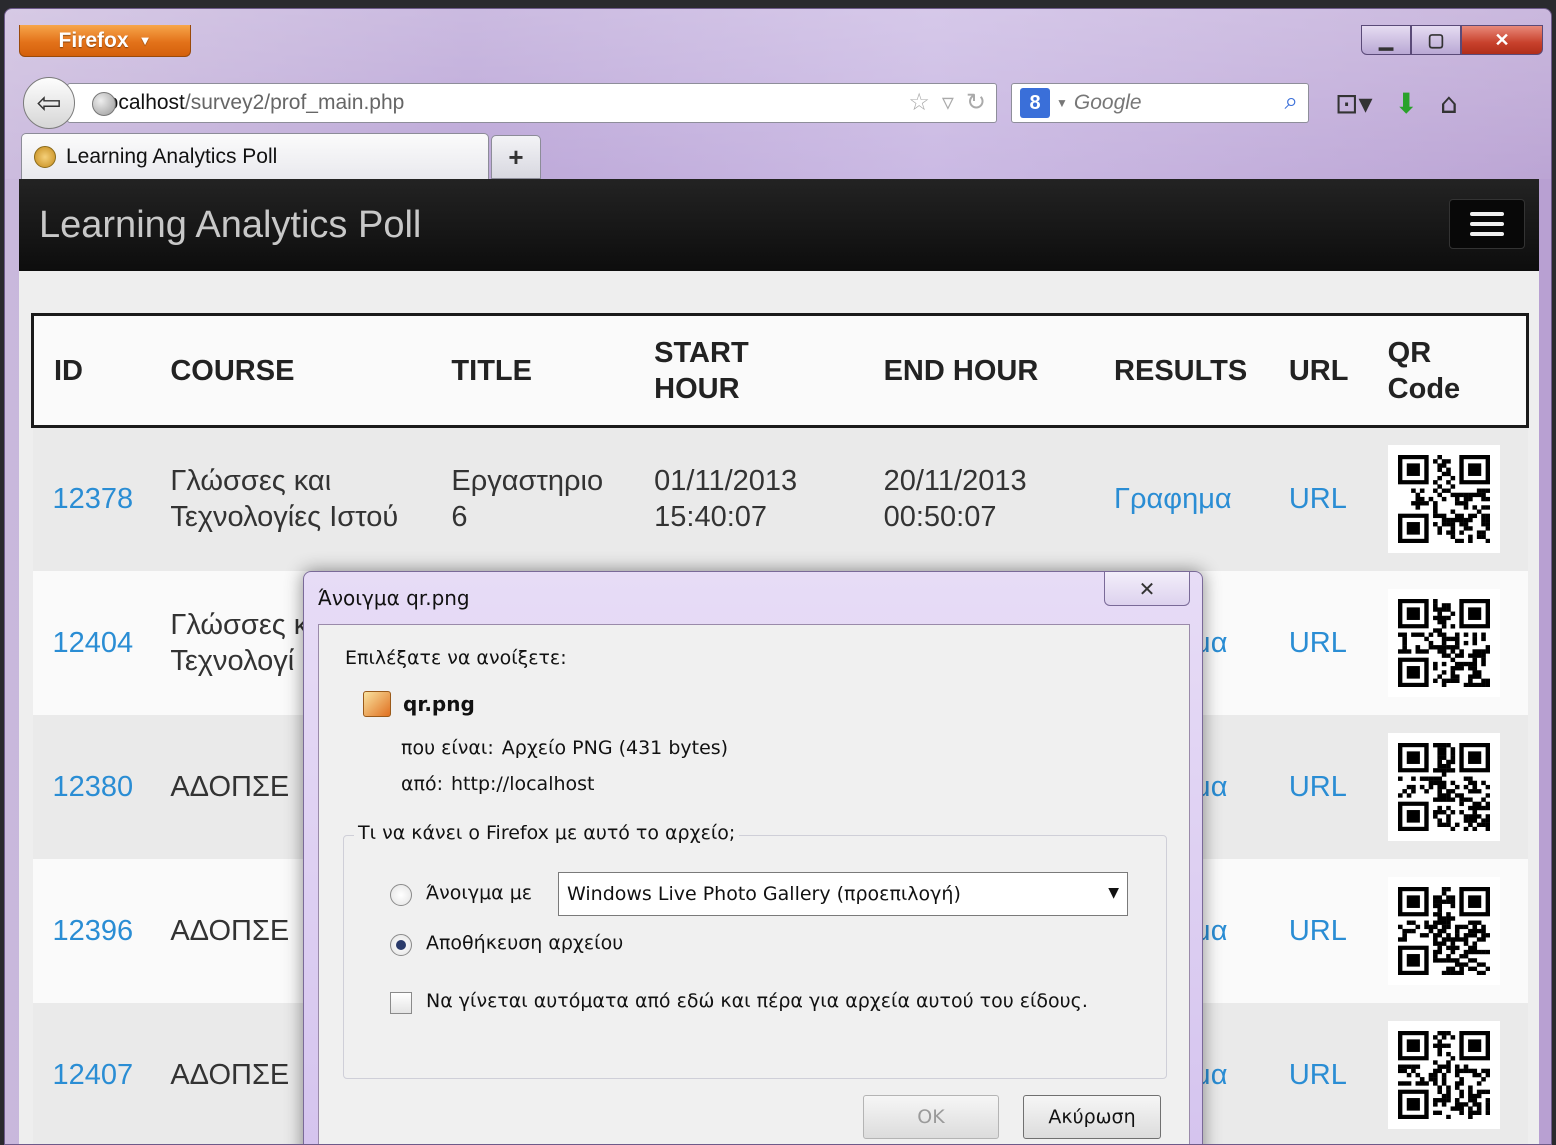 The height and width of the screenshot is (1145, 1556). What do you see at coordinates (401, 945) in the screenshot?
I see `save-file-radio` at bounding box center [401, 945].